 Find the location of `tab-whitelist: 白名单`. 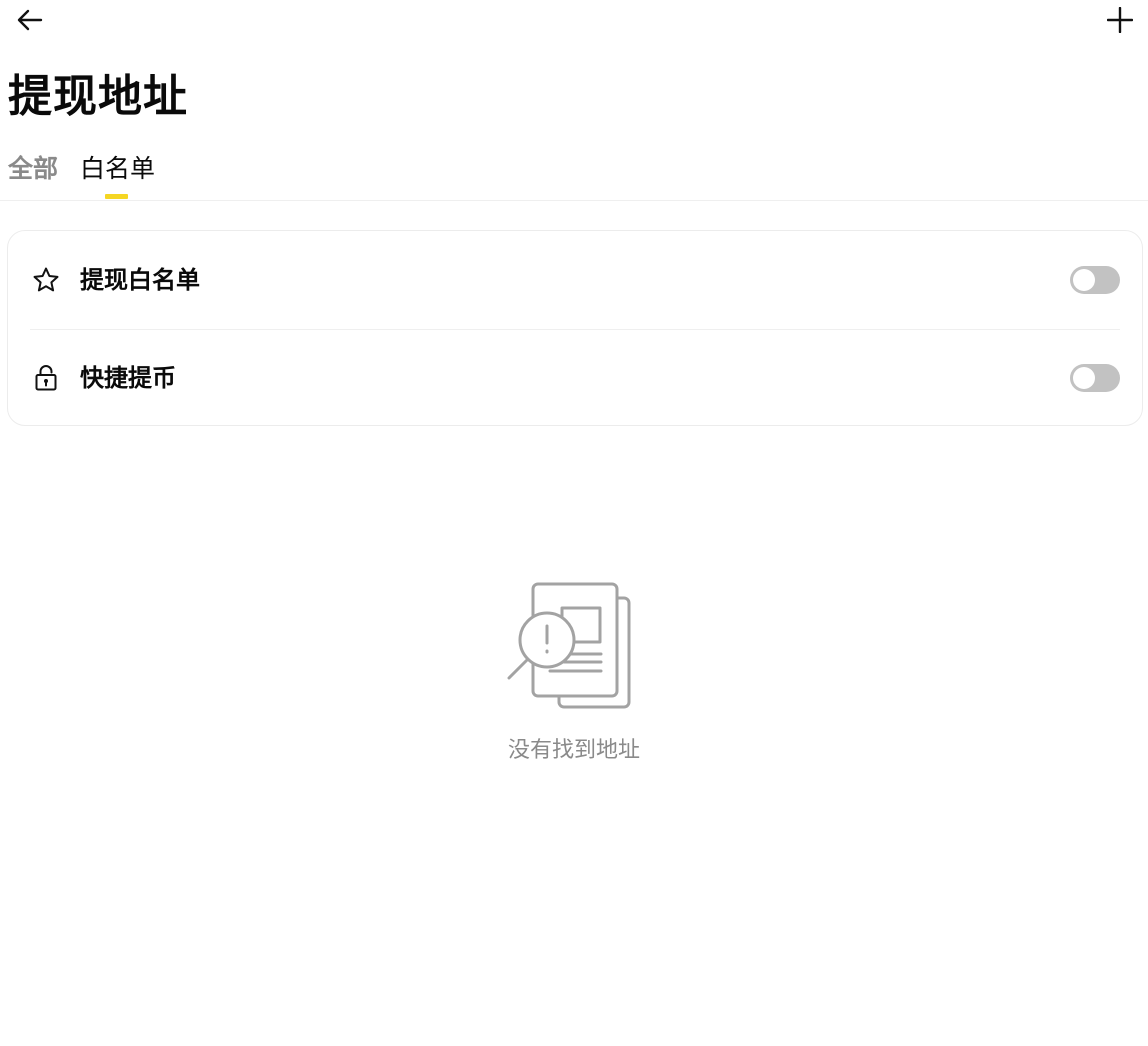

tab-whitelist: 白名单 is located at coordinates (117, 169).